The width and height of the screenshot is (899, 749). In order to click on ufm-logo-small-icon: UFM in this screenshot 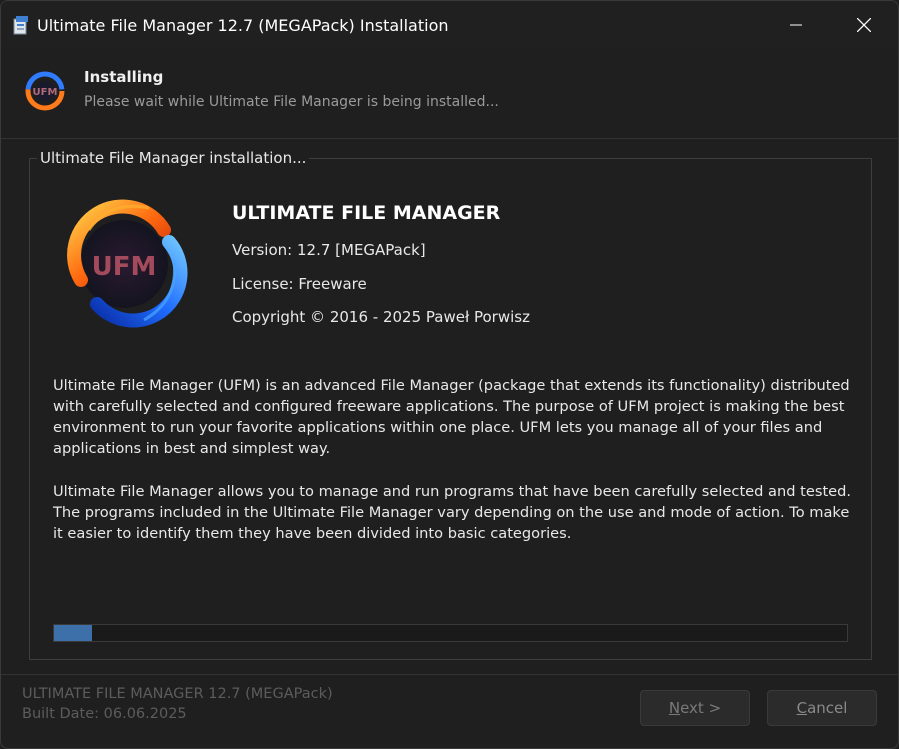, I will do `click(45, 91)`.